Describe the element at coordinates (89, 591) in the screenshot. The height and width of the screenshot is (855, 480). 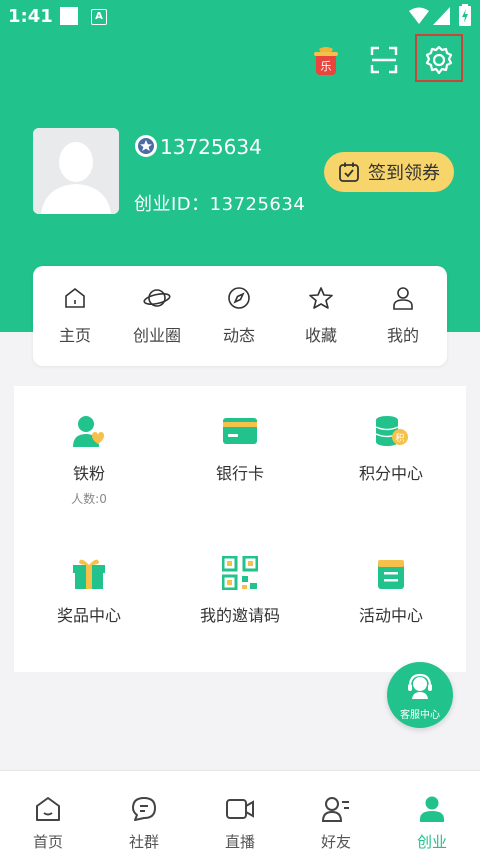
I see `grid-item-prizes: 奖品中心` at that location.